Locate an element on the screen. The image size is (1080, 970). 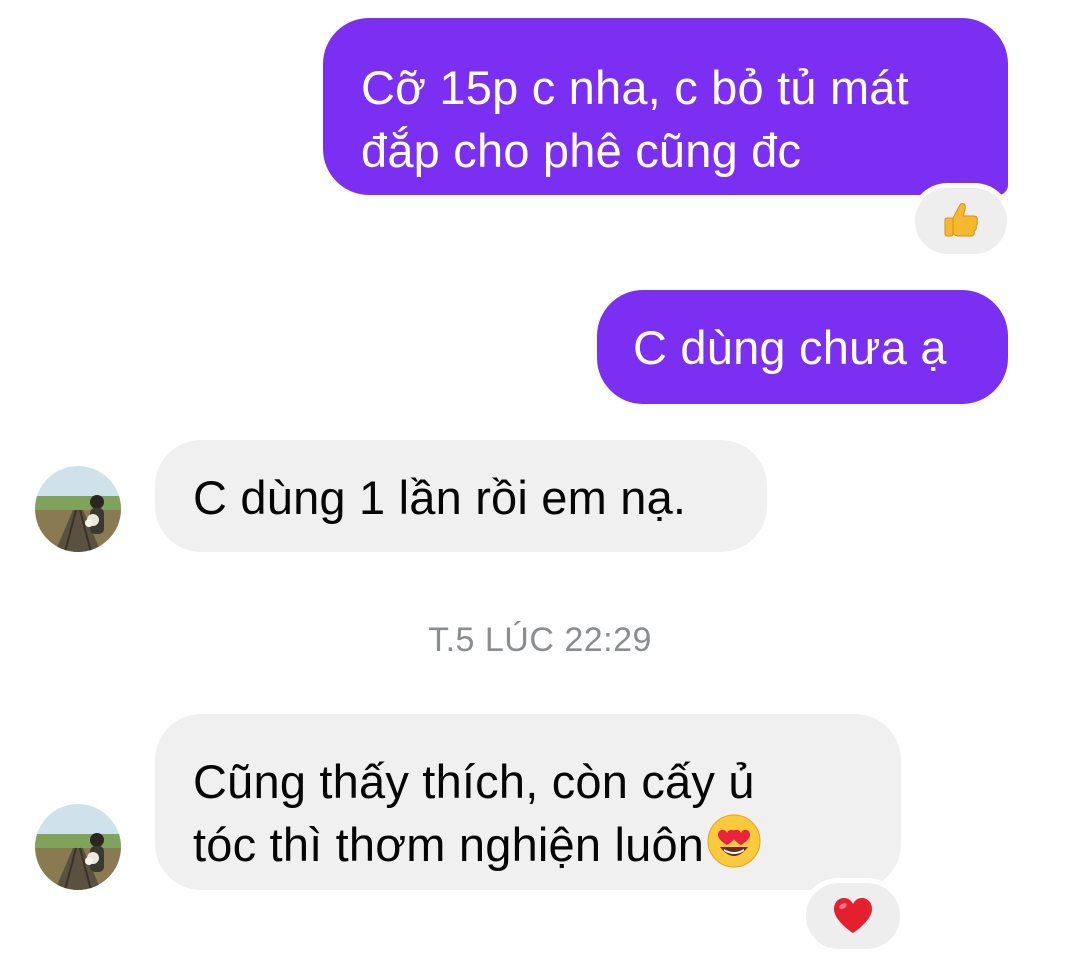
message-text: C dùng 1 lần rồi em nạ. is located at coordinates (440, 497).